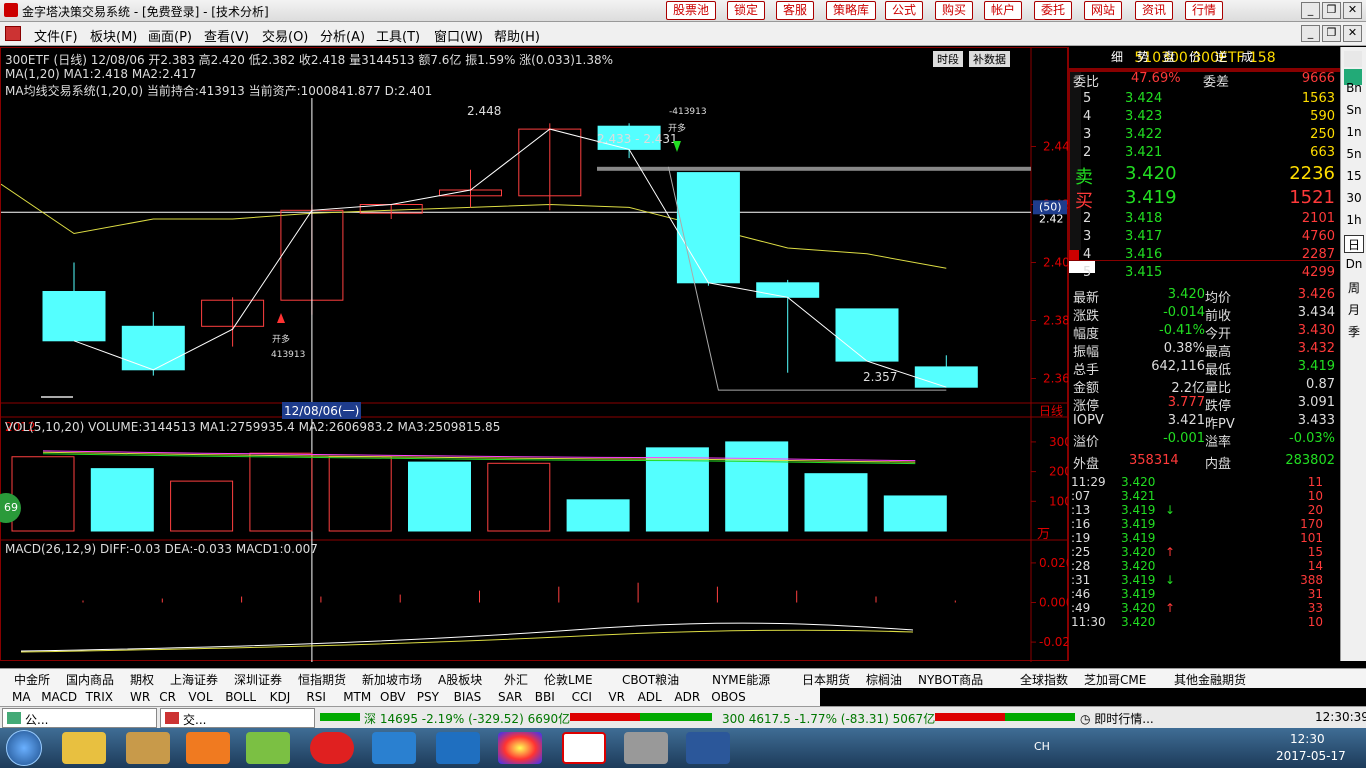 This screenshot has width=1366, height=768. Describe the element at coordinates (56, 35) in the screenshot. I see `menu-item-0: 文件(F)` at that location.